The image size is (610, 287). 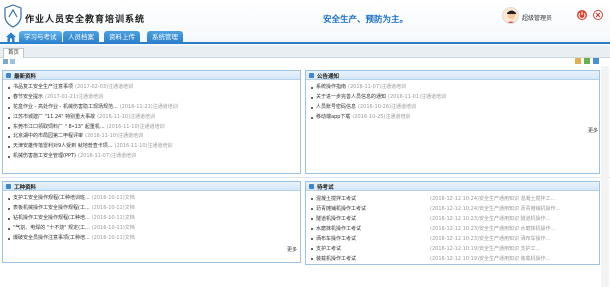 I want to click on list-item: 春节安全提示 (2017-01-21)注通道培训, so click(x=151, y=98).